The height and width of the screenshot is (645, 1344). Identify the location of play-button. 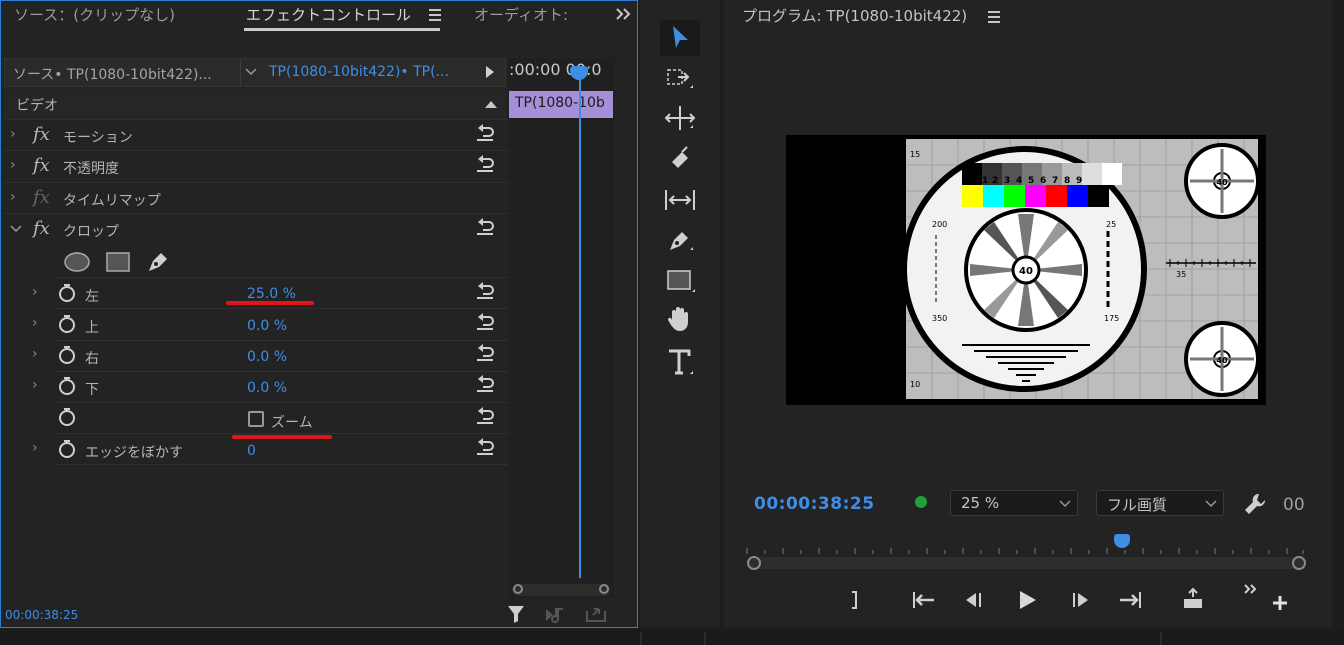
(1027, 600).